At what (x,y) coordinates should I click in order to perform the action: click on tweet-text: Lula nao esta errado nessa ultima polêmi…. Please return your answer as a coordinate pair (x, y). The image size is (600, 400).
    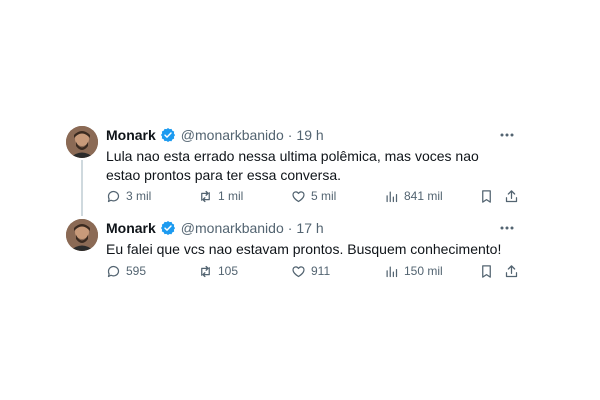
    Looking at the image, I should click on (292, 165).